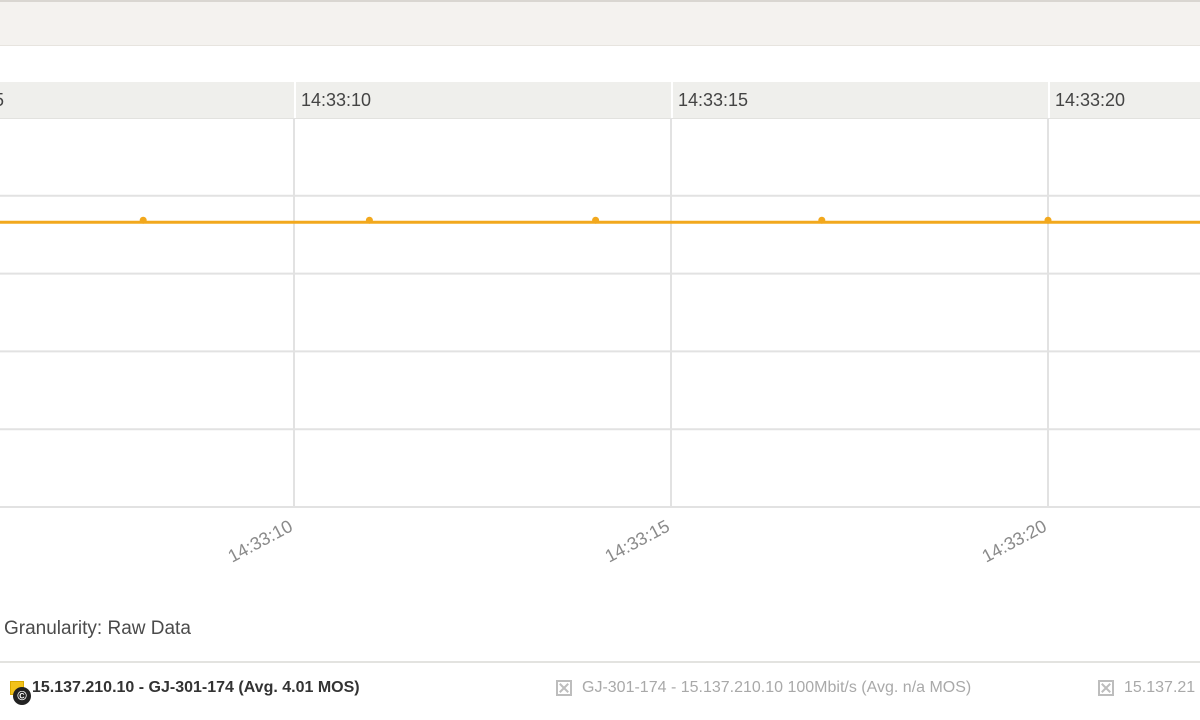 The height and width of the screenshot is (720, 1200). Describe the element at coordinates (97, 628) in the screenshot. I see `granularity-label: Granularity: Raw Data` at that location.